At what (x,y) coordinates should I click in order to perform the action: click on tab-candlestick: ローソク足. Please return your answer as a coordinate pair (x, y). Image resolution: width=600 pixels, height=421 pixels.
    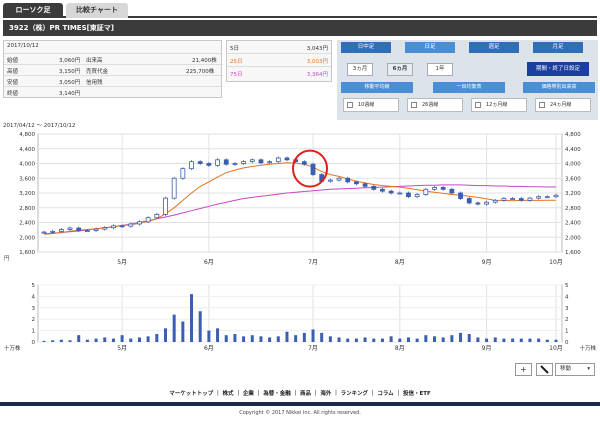
    Looking at the image, I should click on (33, 10).